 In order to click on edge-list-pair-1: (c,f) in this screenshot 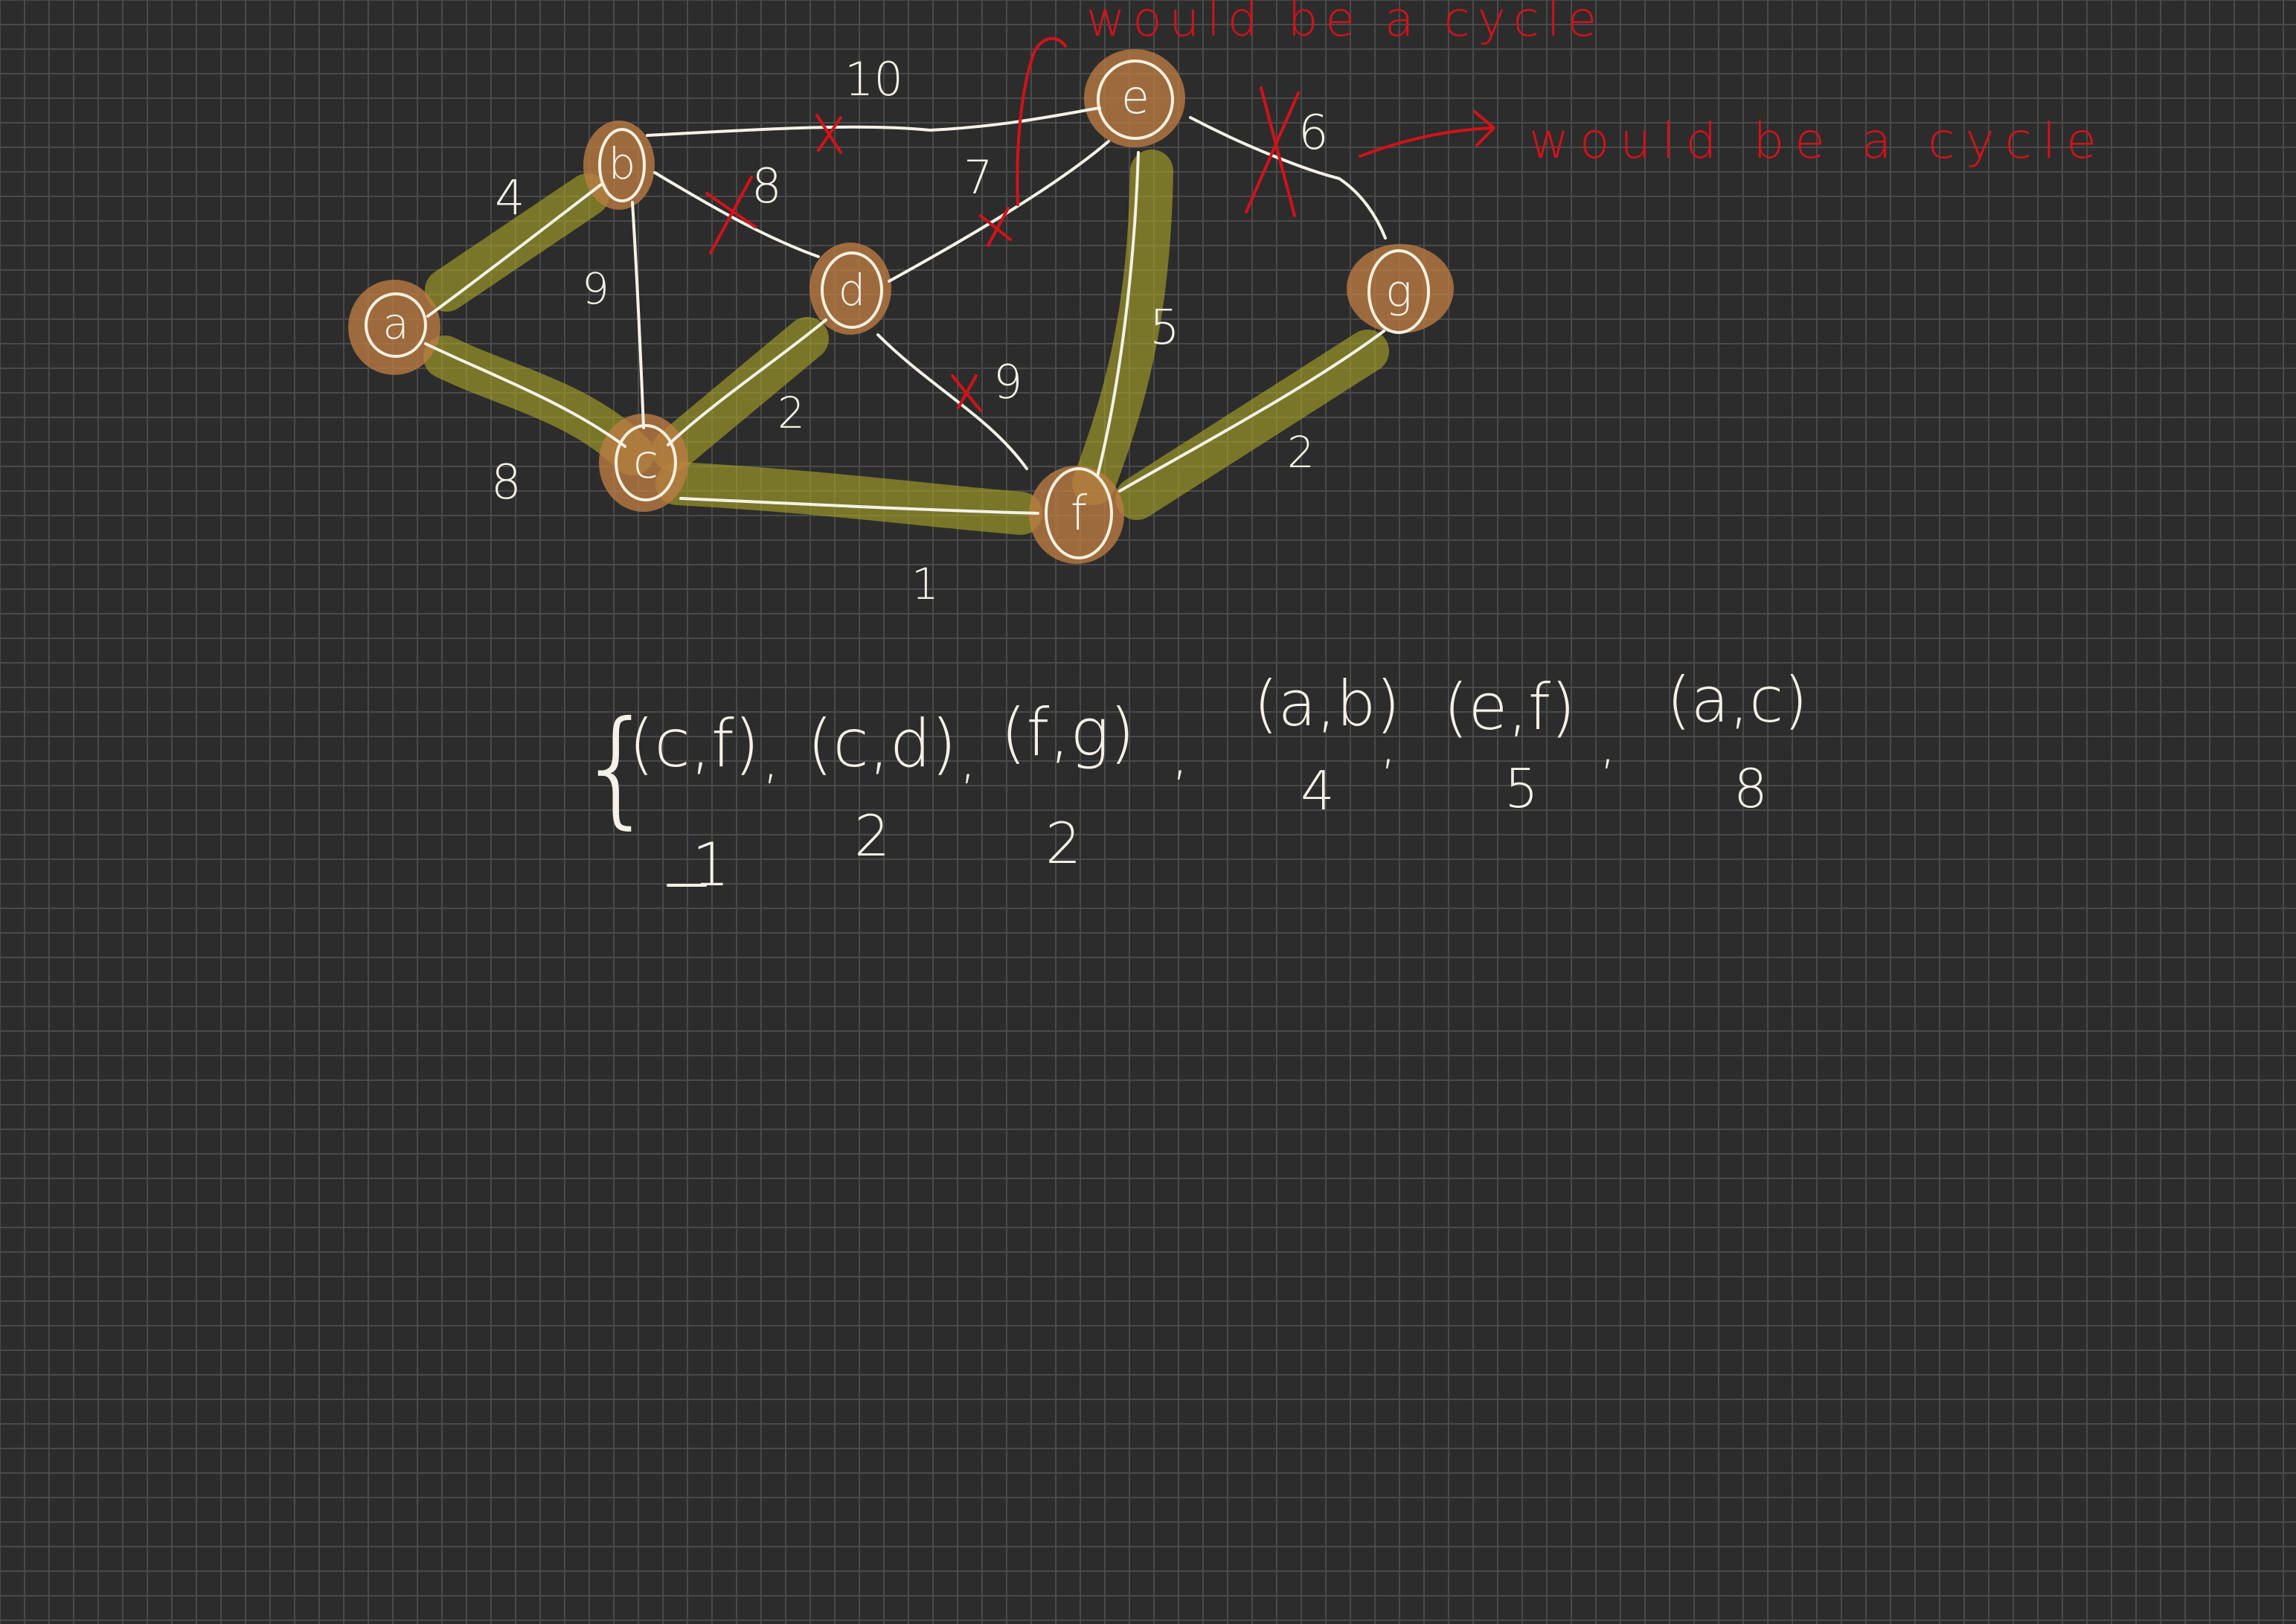, I will do `click(694, 744)`.